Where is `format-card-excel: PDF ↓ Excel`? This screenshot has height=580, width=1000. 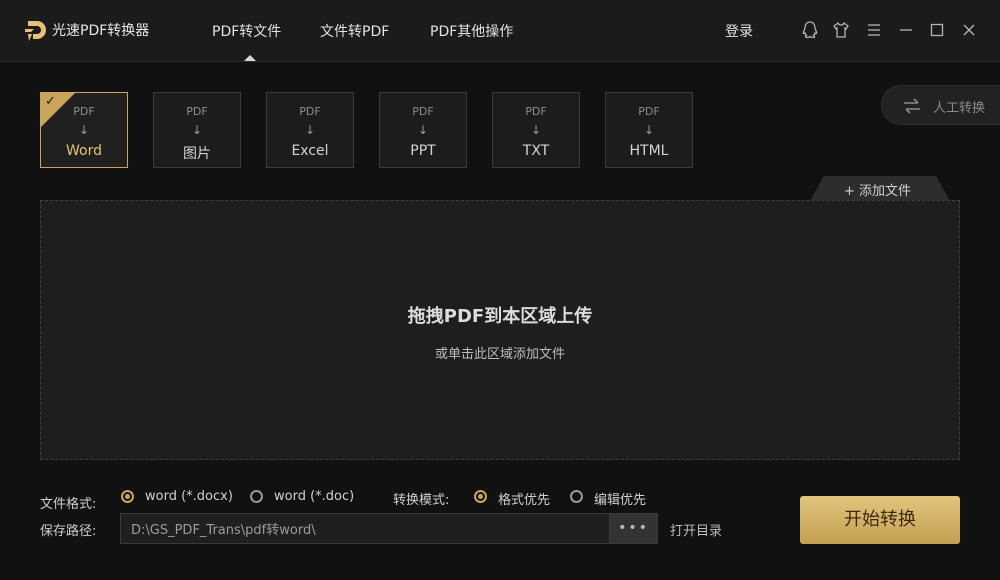
format-card-excel: PDF ↓ Excel is located at coordinates (310, 130).